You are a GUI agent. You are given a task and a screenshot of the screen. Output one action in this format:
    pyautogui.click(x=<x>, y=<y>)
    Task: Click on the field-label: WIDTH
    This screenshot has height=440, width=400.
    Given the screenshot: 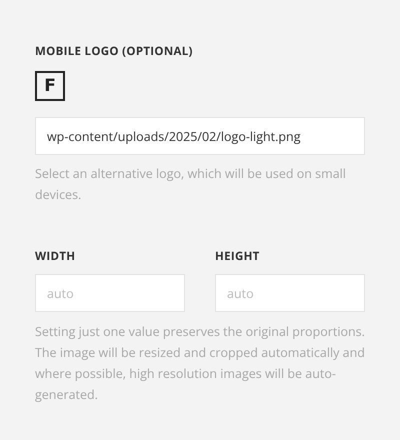 What is the action you would take?
    pyautogui.click(x=55, y=256)
    